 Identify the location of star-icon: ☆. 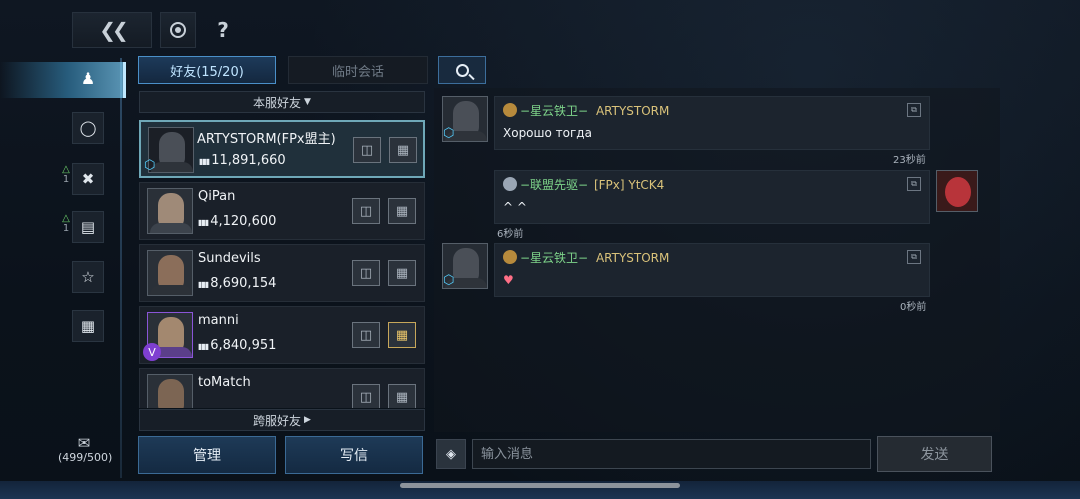
(88, 277).